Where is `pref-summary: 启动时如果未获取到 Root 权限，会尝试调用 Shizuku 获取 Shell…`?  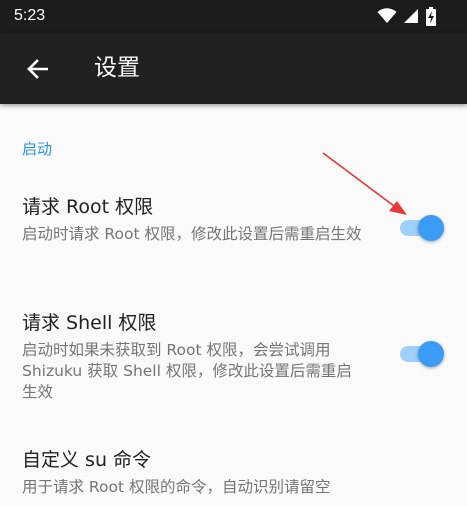
pref-summary: 启动时如果未获取到 Root 权限，会尝试调用 Shizuku 获取 Shell… is located at coordinates (187, 371).